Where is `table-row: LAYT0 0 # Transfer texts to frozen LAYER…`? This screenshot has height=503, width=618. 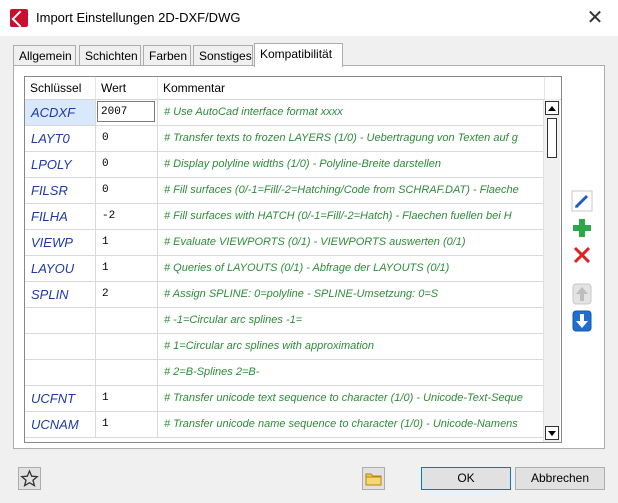 table-row: LAYT0 0 # Transfer texts to frozen LAYER… is located at coordinates (285, 139).